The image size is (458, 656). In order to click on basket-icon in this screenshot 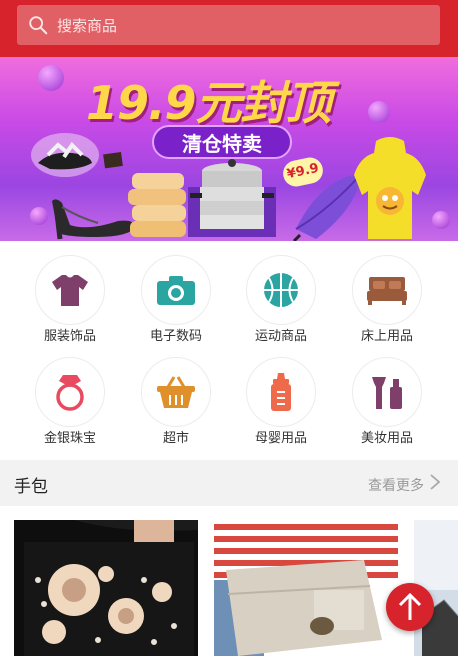, I will do `click(176, 392)`.